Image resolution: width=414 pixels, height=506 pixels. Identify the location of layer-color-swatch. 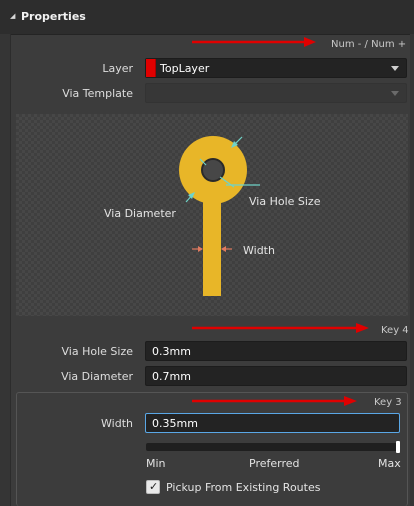
(151, 68).